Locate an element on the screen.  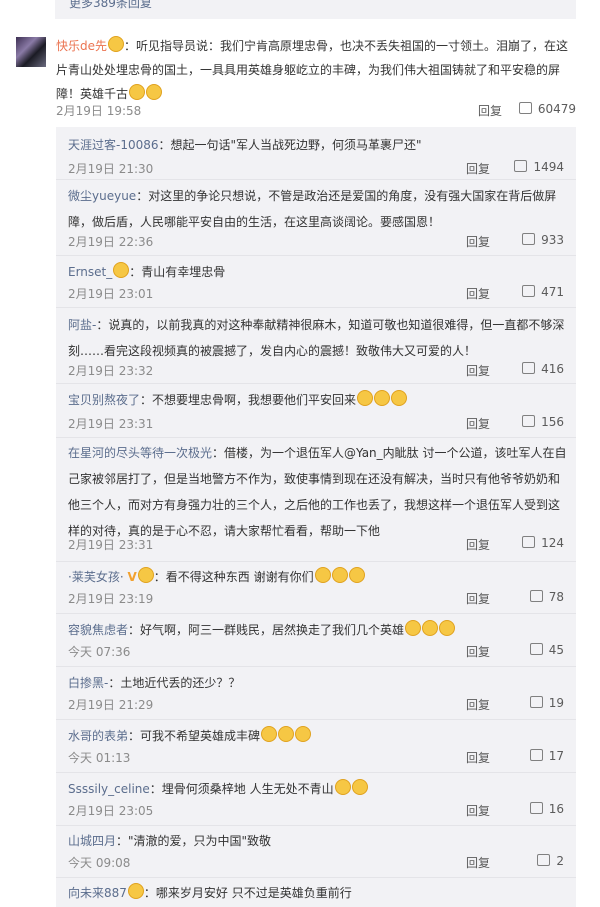
more-replies-bar: 更多389条回复 is located at coordinates (315, 9).